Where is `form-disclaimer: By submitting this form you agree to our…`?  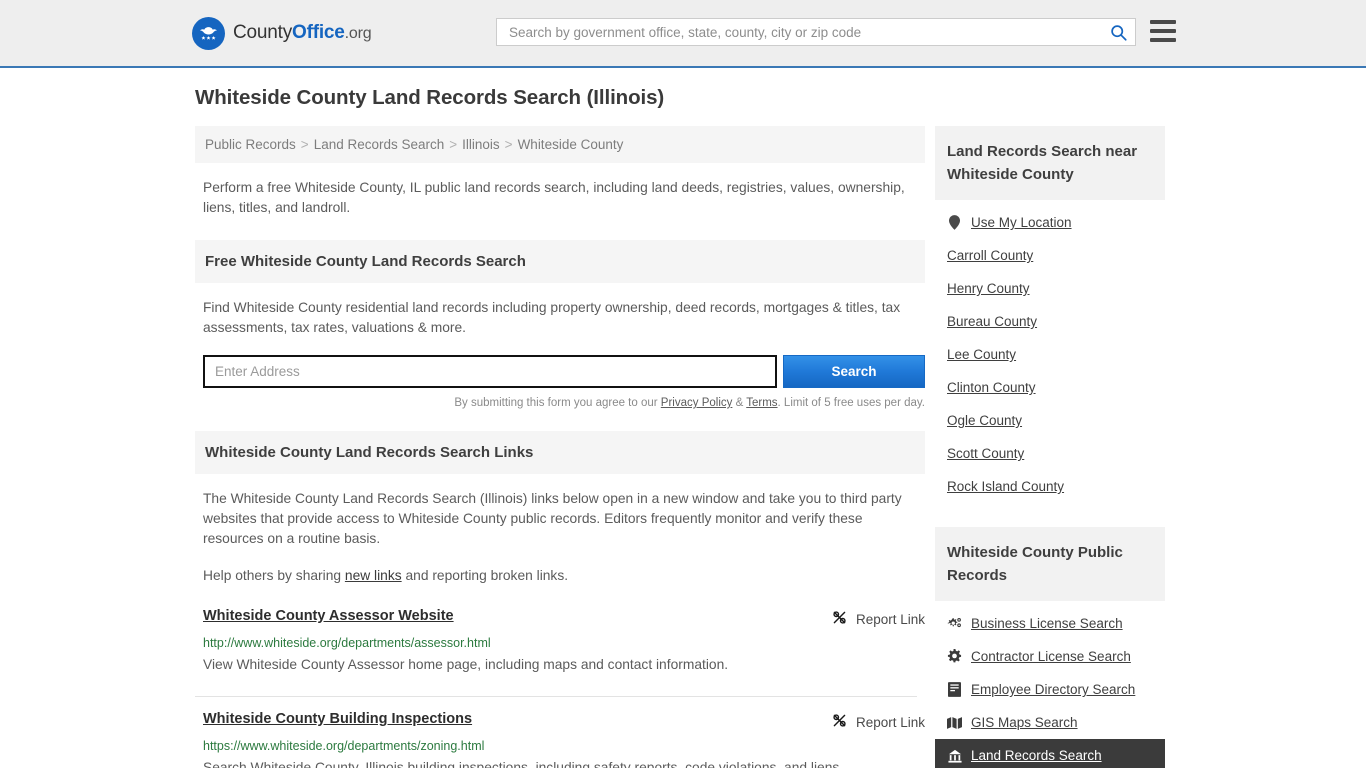 form-disclaimer: By submitting this form you agree to our… is located at coordinates (560, 403).